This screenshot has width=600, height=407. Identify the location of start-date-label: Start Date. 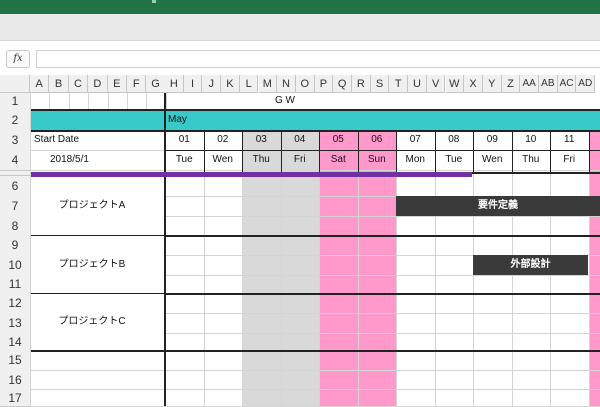
(94, 140).